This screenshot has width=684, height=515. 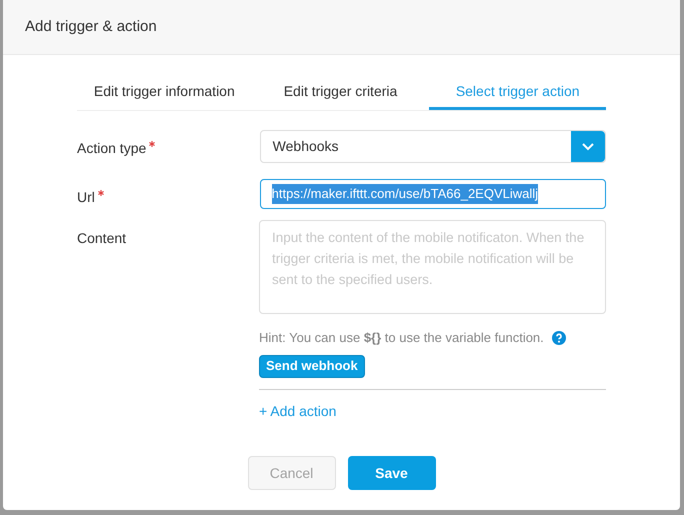 What do you see at coordinates (433, 194) in the screenshot?
I see `url-field: https://maker.ifttt.com/use/bTA66_2EQVLiwallj` at bounding box center [433, 194].